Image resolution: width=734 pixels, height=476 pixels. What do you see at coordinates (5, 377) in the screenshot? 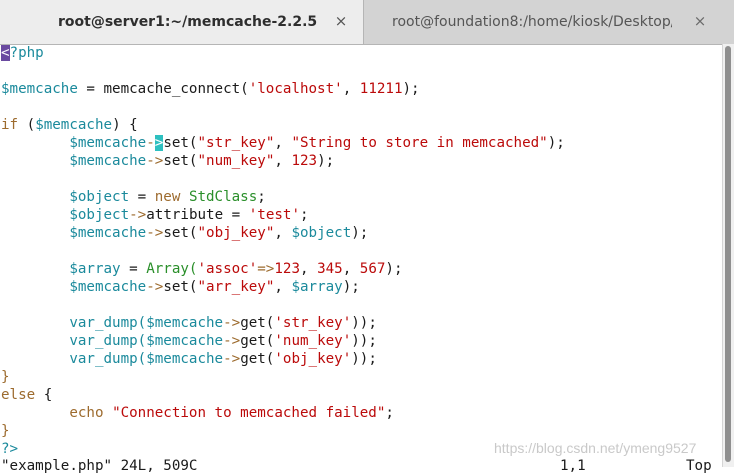
I see `code-line-19: }` at bounding box center [5, 377].